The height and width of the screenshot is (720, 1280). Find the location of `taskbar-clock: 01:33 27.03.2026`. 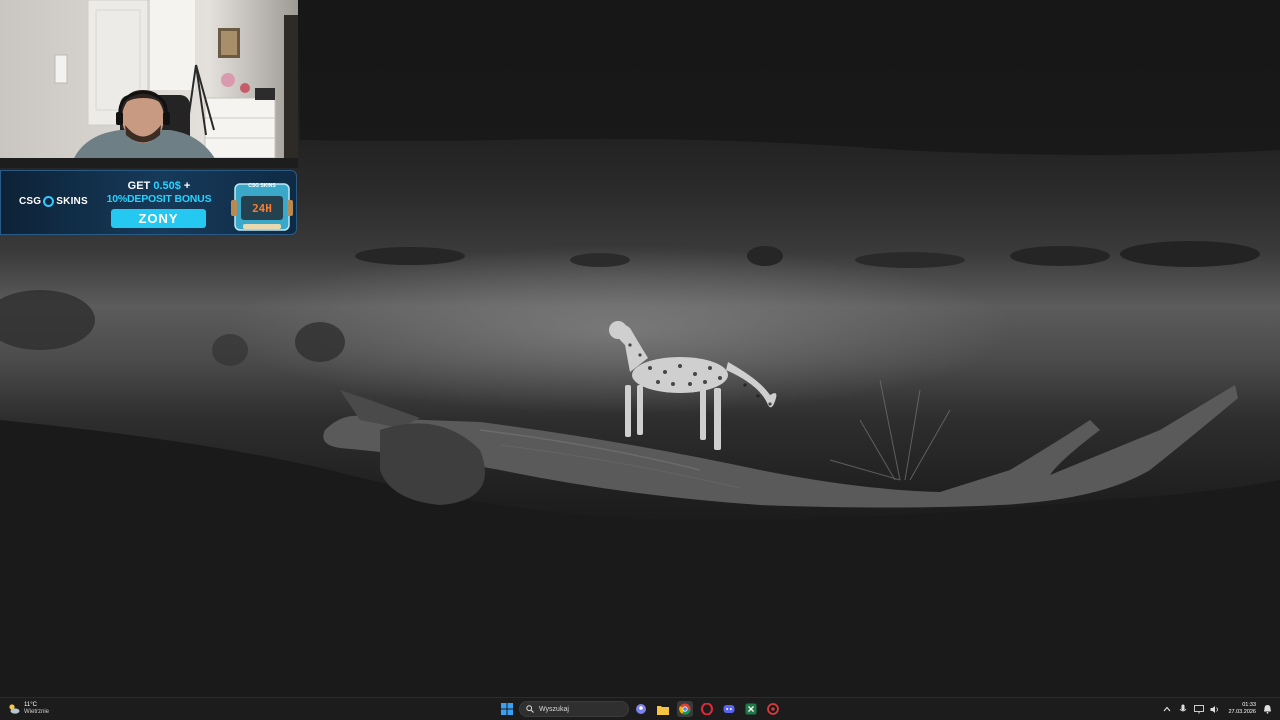

taskbar-clock: 01:33 27.03.2026 is located at coordinates (1242, 709).